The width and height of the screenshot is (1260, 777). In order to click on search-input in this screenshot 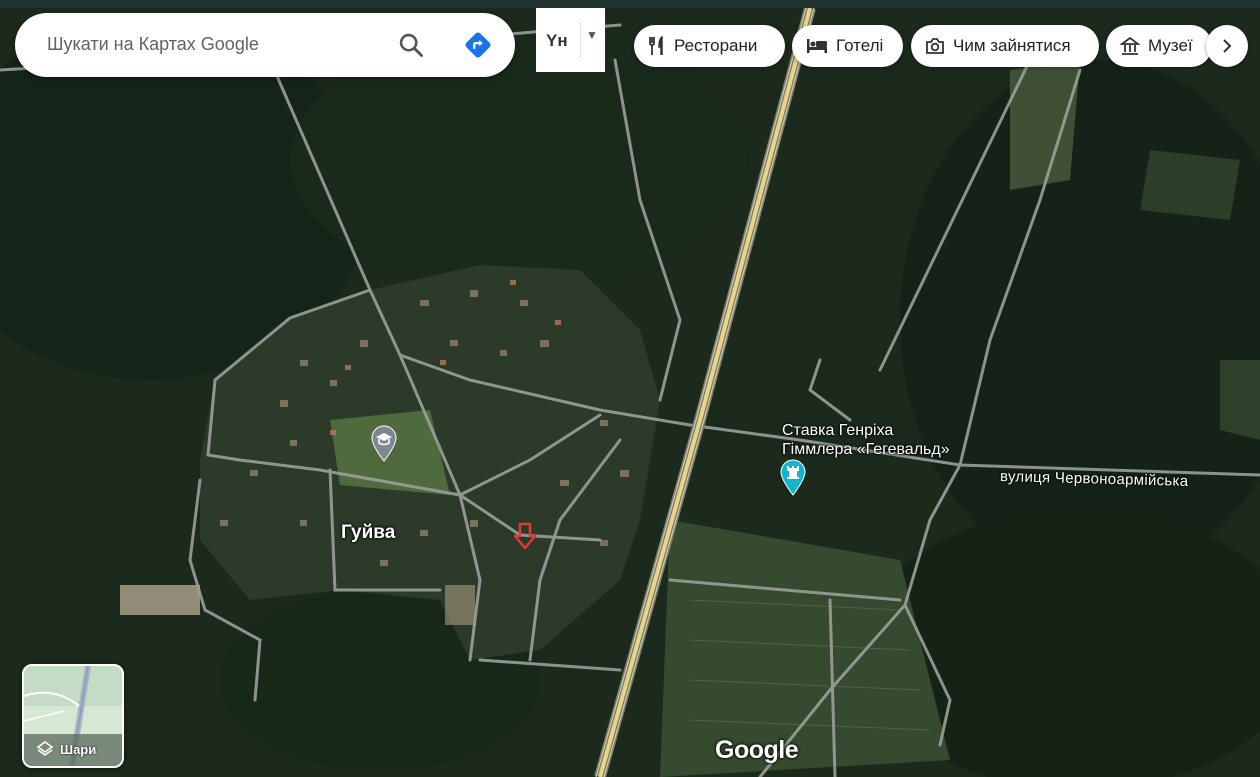, I will do `click(212, 44)`.